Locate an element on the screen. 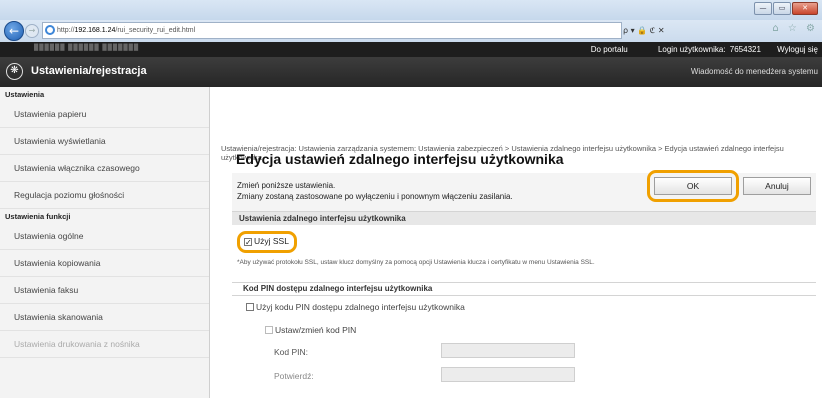 This screenshot has height=398, width=822. back-arrow-icon: ← is located at coordinates (14, 31).